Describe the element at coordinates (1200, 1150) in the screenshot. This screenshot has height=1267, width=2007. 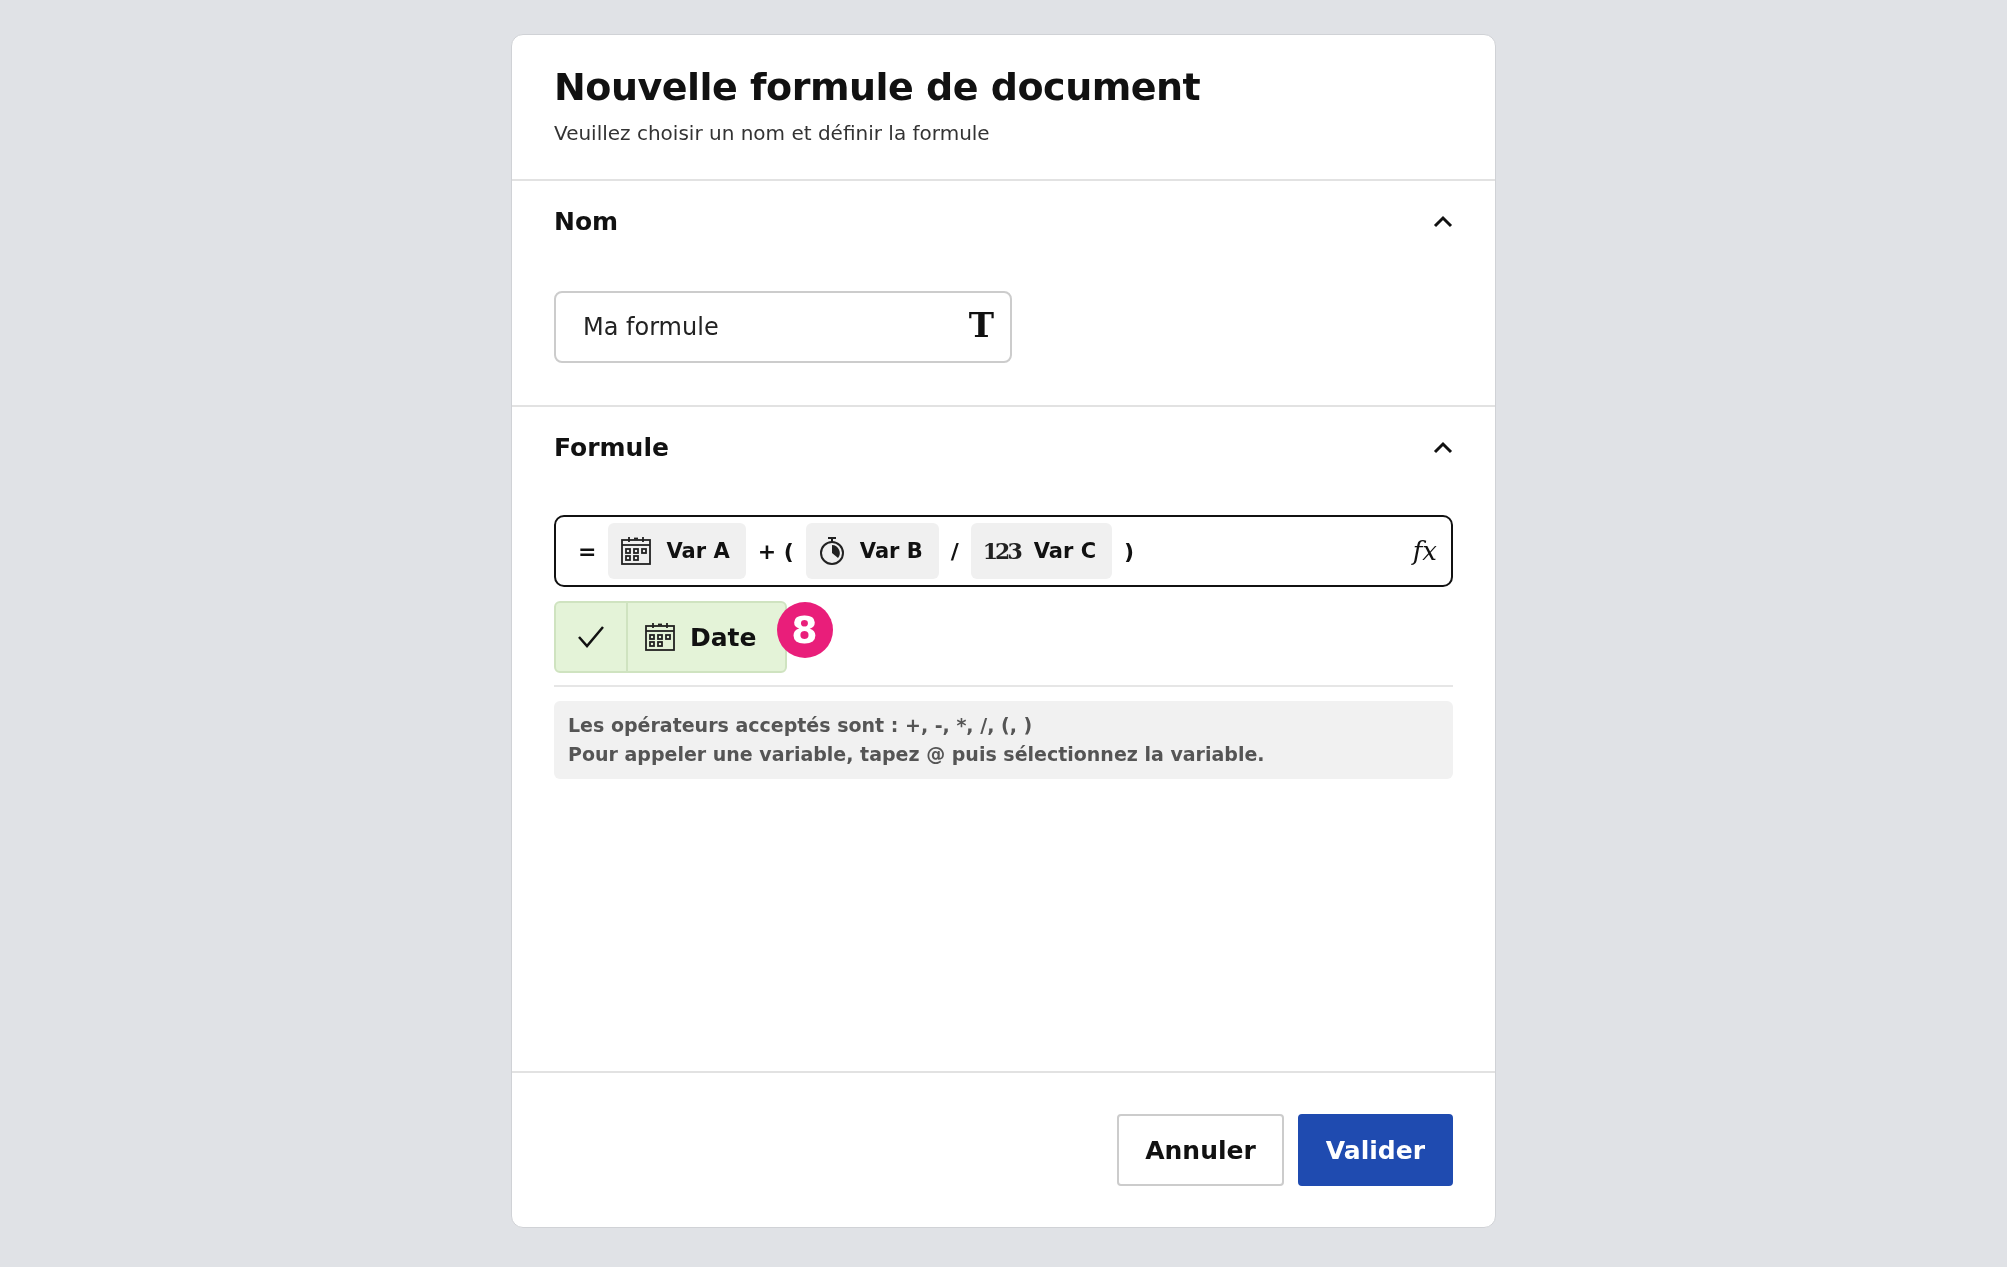
I see `cancel-button: Annuler` at that location.